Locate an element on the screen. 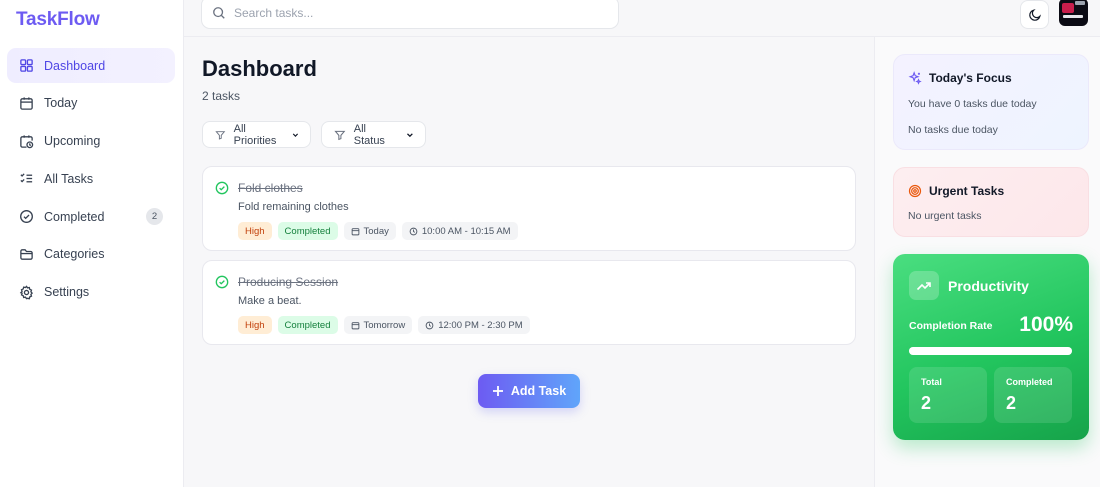 Image resolution: width=1100 pixels, height=487 pixels. search-icon is located at coordinates (219, 12).